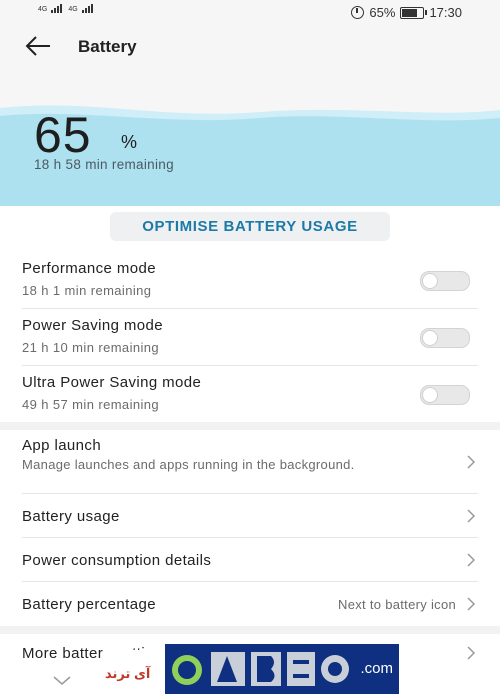 The width and height of the screenshot is (500, 700). Describe the element at coordinates (129, 142) in the screenshot. I see `battery-percent-sign: %` at that location.